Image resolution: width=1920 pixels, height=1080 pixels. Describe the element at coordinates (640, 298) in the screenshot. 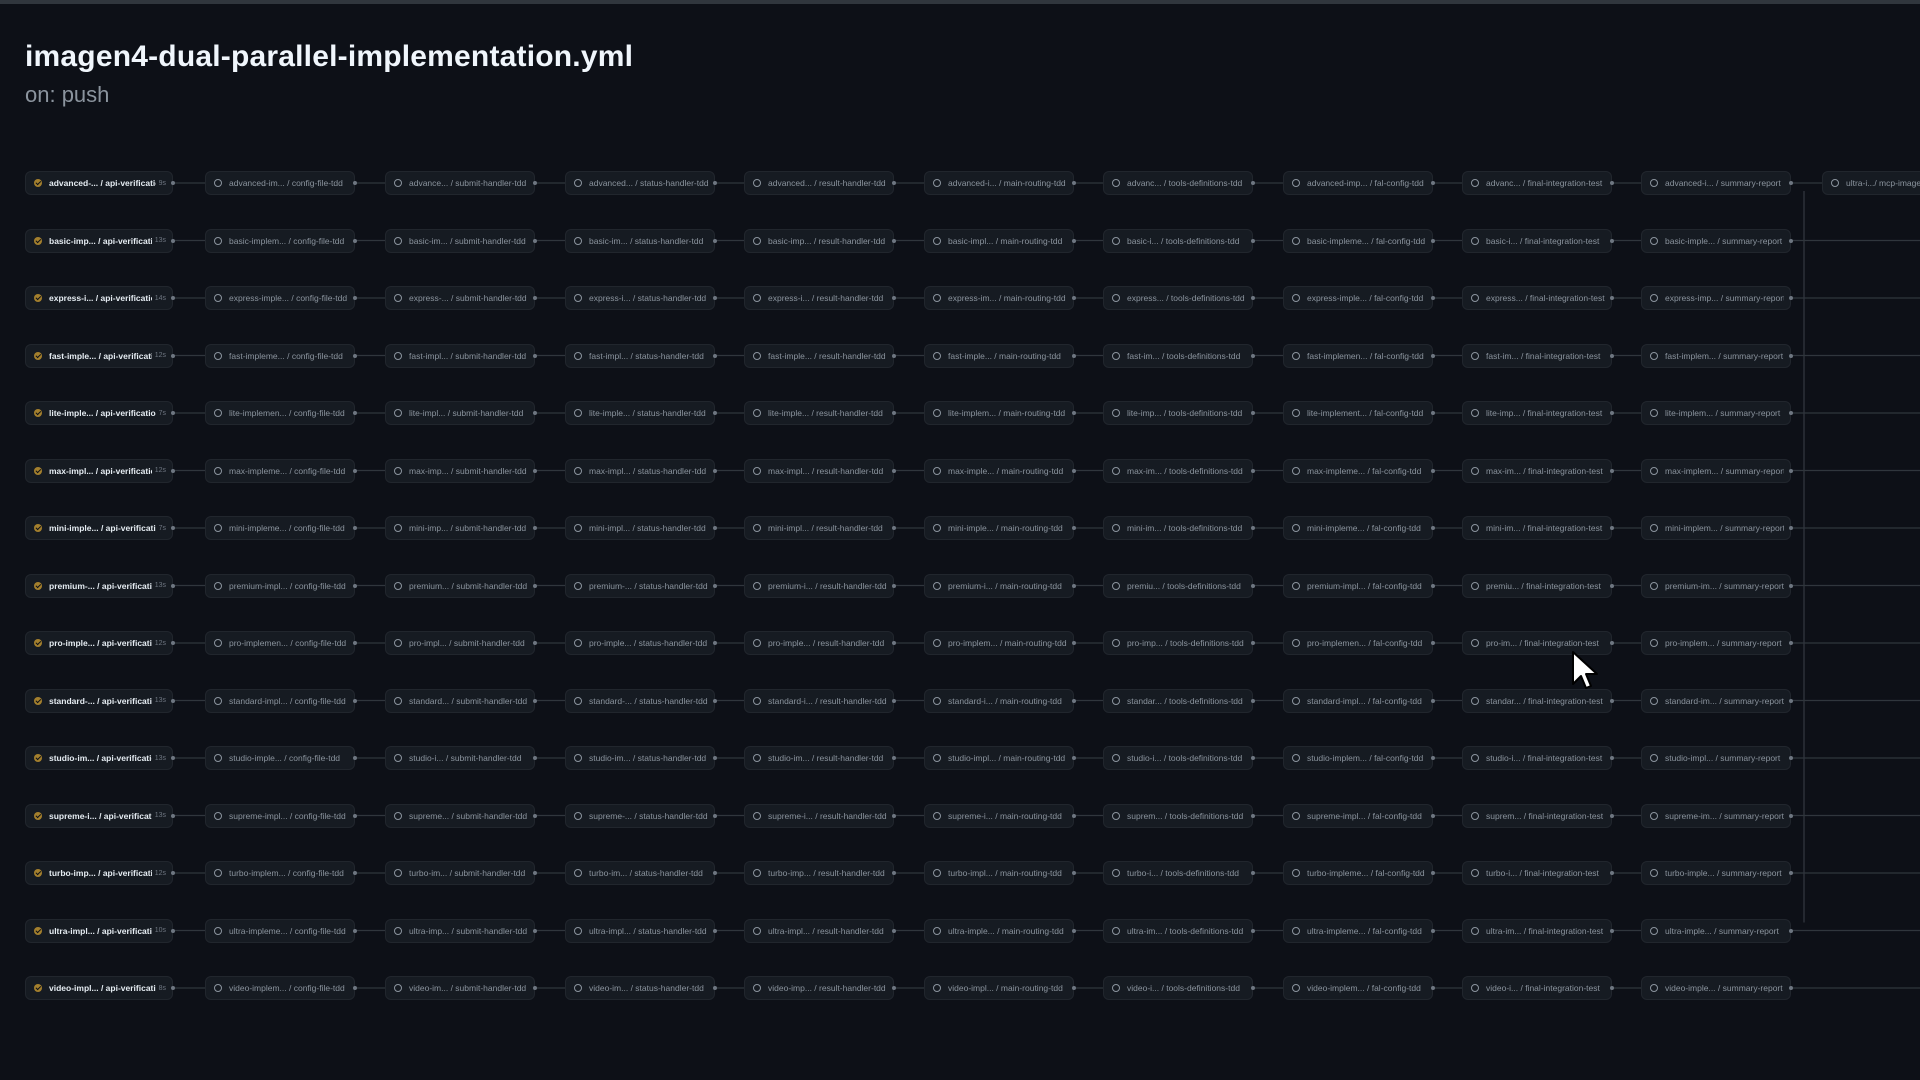

I see `job-node: express-i... / status-handler-tdd` at that location.